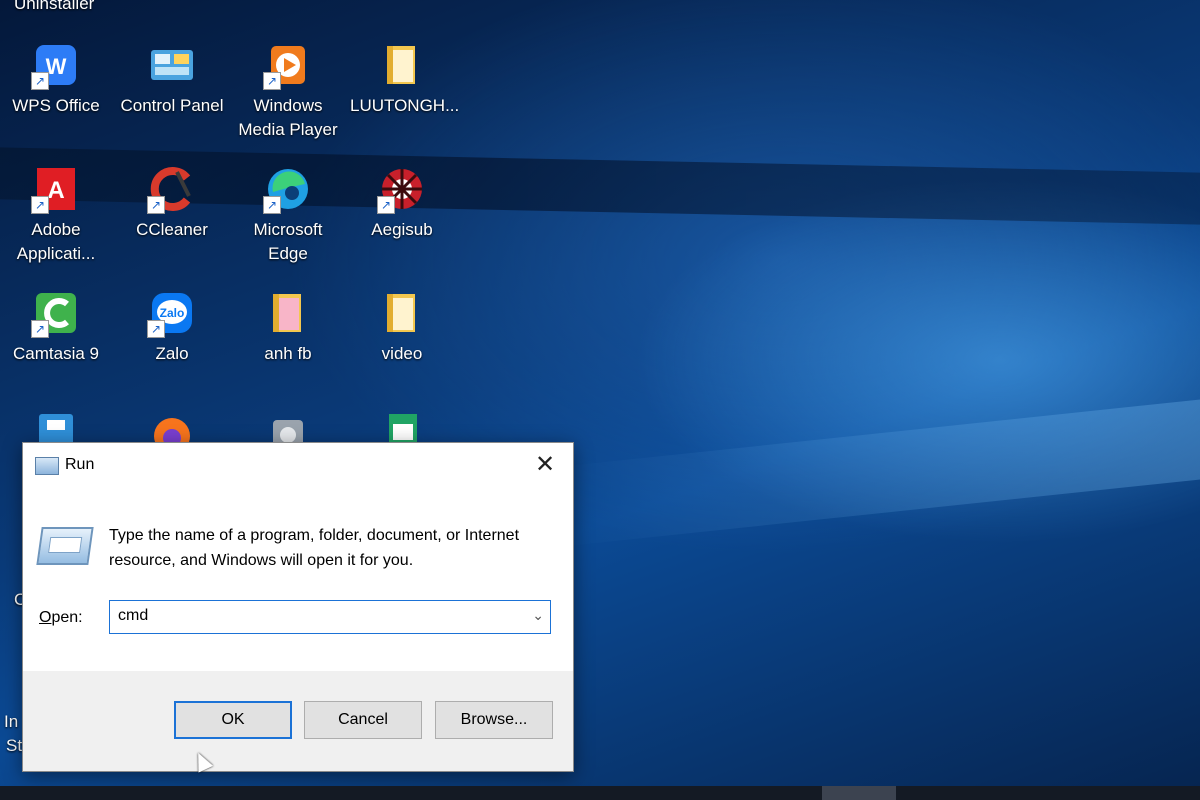 This screenshot has height=800, width=1200. I want to click on desktop-icon-partial-firefox, so click(172, 426).